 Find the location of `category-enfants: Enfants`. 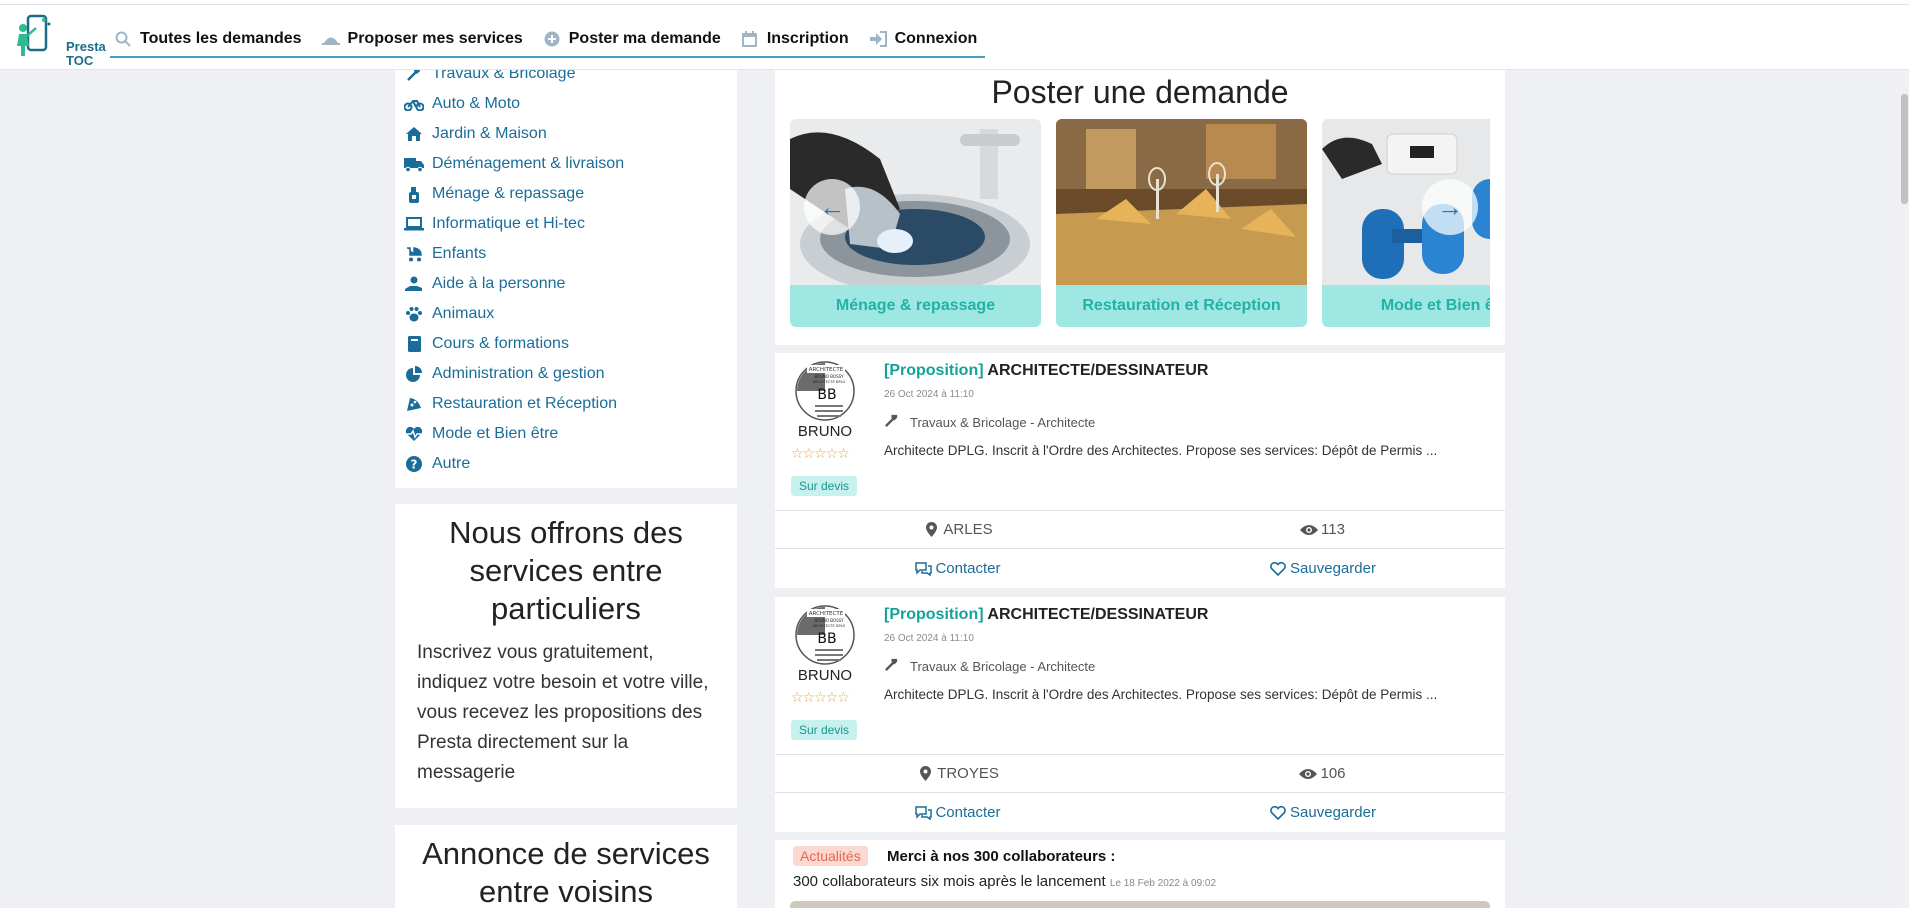

category-enfants: Enfants is located at coordinates (513, 254).